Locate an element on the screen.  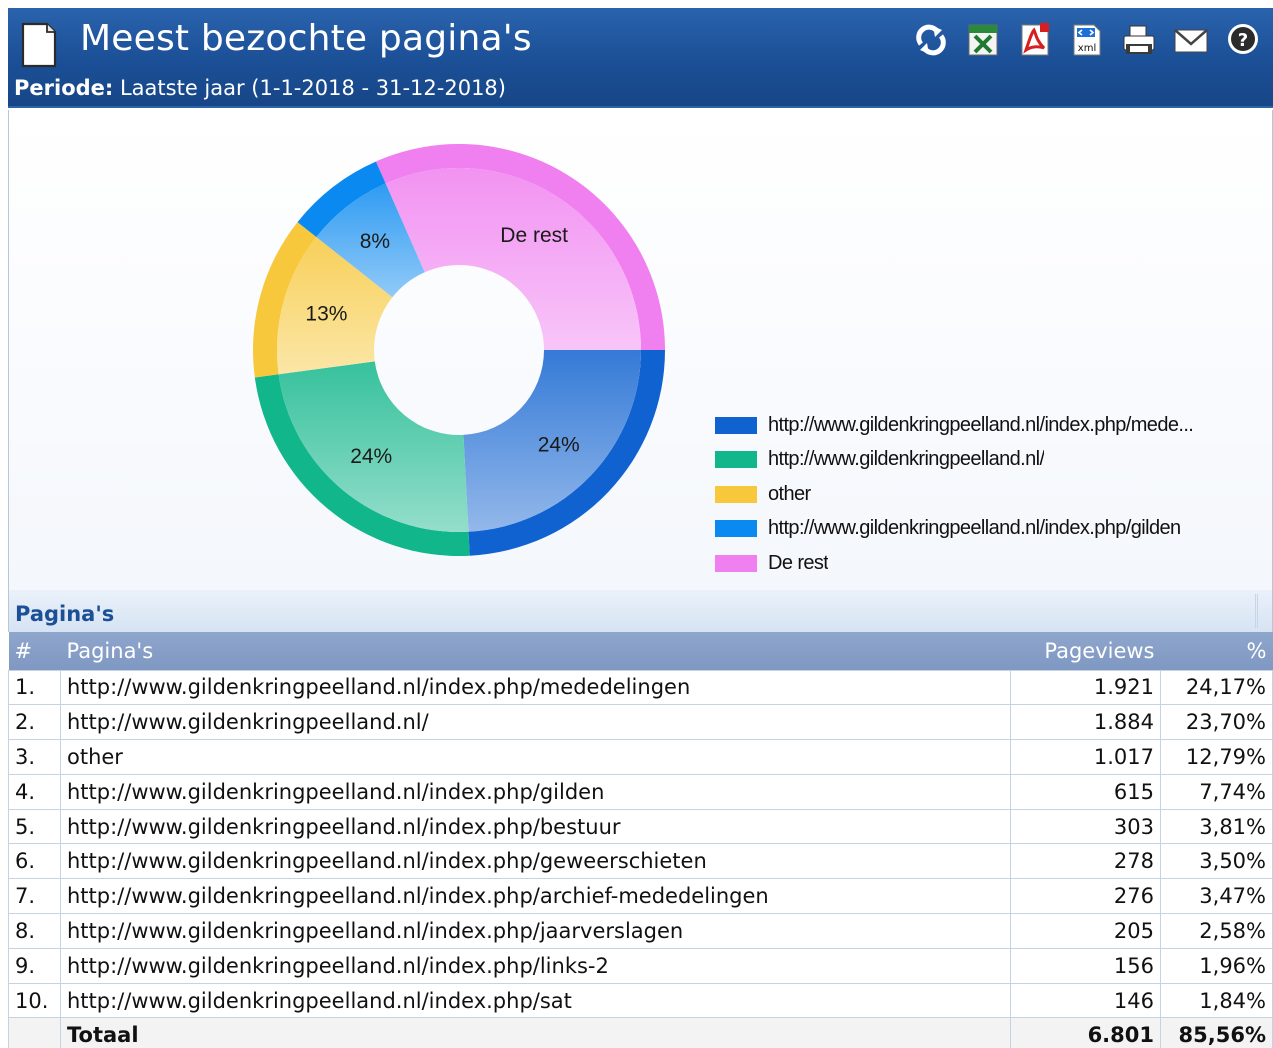
row-percent: 3,47% is located at coordinates (1216, 896).